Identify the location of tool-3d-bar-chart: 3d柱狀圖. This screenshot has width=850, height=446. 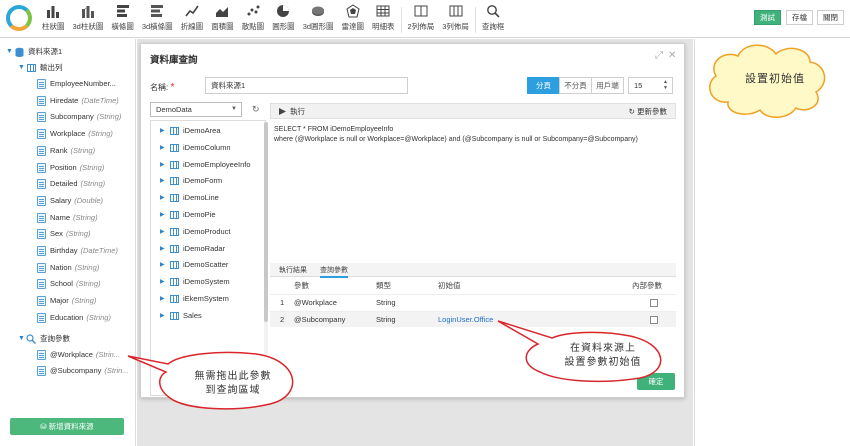
(88, 19).